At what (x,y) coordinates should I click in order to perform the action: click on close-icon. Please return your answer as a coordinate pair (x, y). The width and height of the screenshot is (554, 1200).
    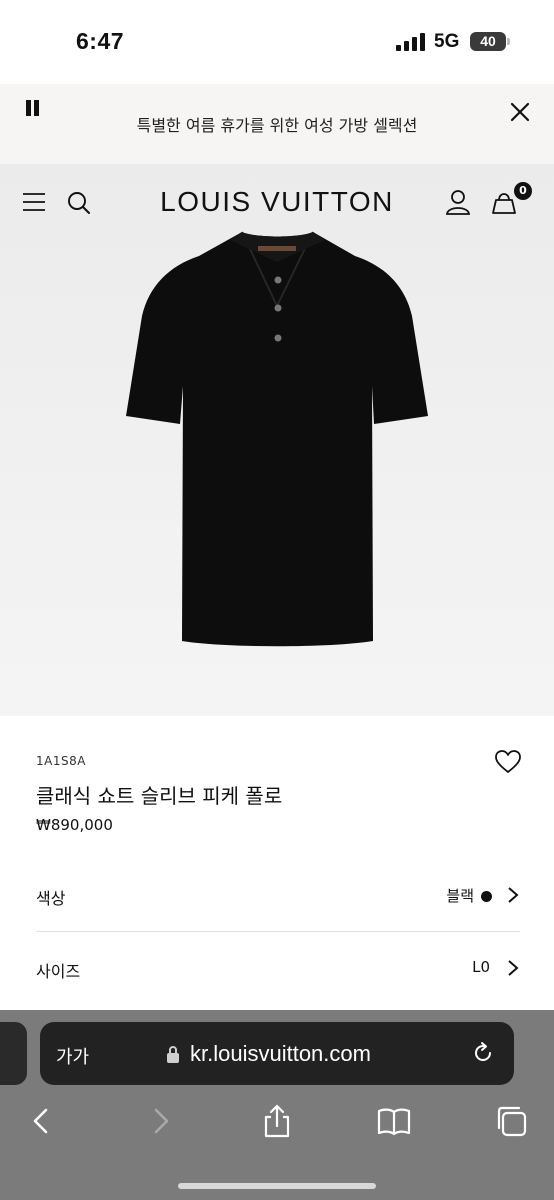
    Looking at the image, I should click on (520, 112).